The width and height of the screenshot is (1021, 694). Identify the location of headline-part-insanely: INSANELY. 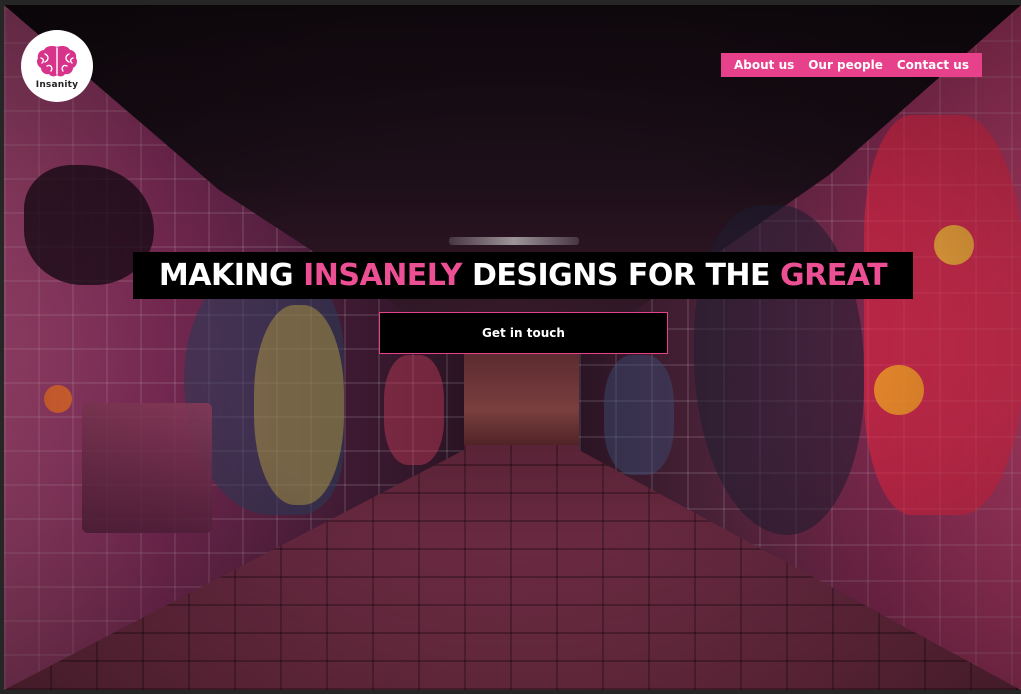
(382, 275).